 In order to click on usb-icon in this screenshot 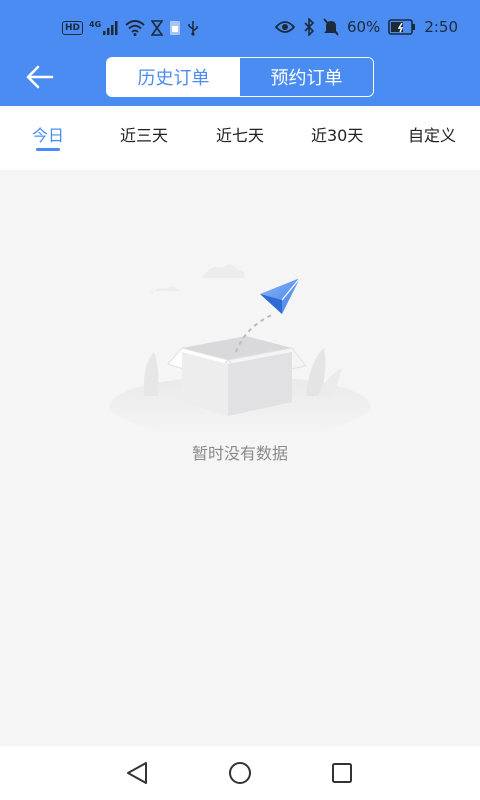, I will do `click(193, 28)`.